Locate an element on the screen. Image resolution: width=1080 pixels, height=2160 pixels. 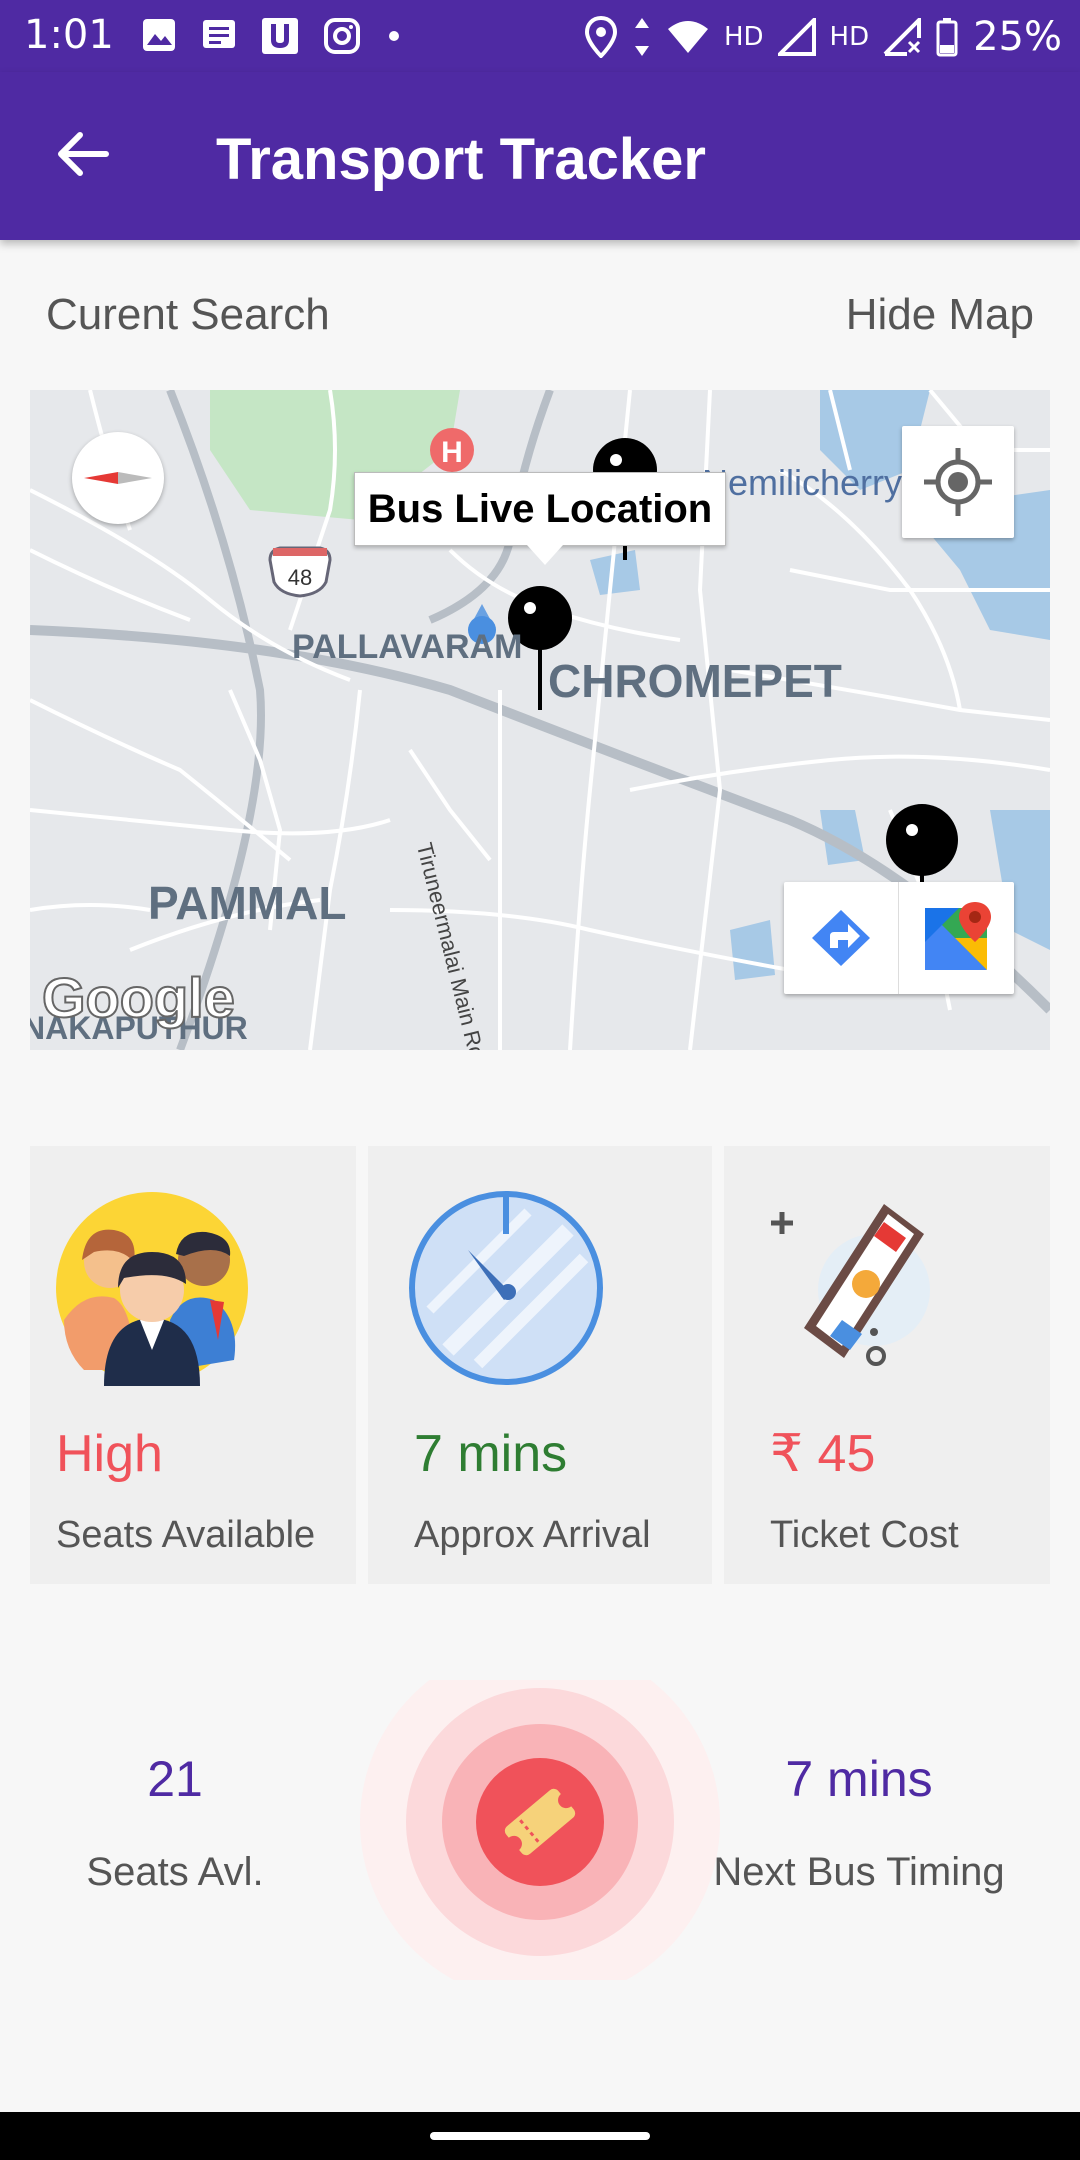
ticket-caption: Ticket Cost is located at coordinates (864, 1535).